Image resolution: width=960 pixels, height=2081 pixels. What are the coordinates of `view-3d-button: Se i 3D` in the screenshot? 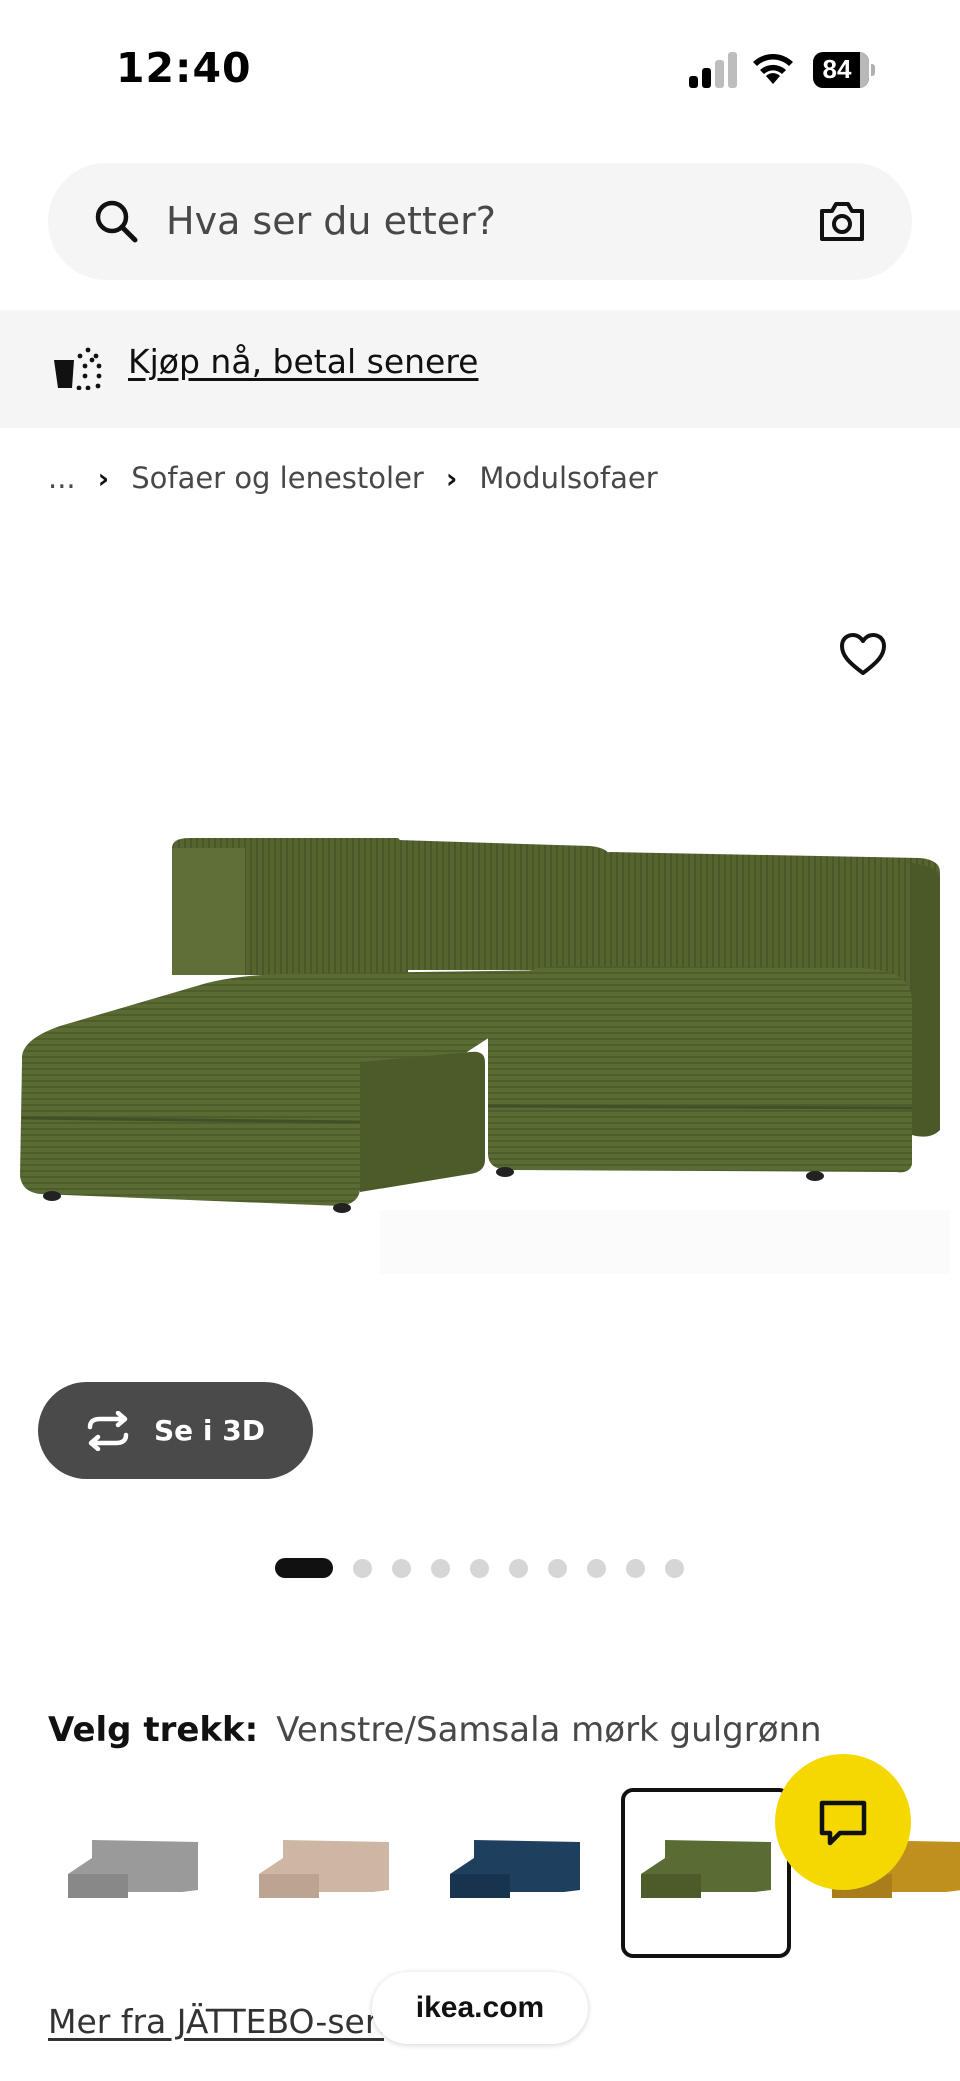 It's located at (175, 1430).